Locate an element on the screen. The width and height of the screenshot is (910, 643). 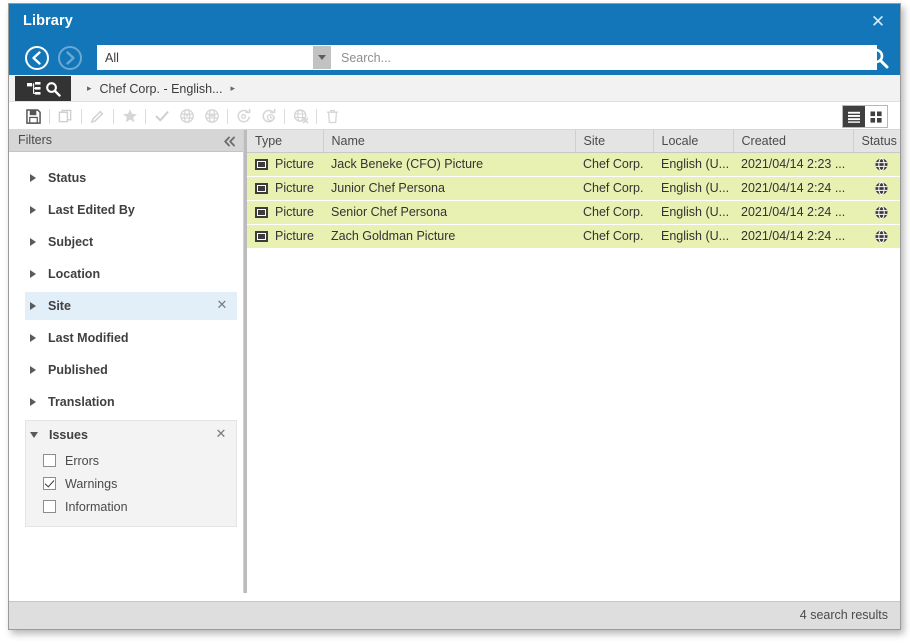
filter-group-label: Translation is located at coordinates (81, 402).